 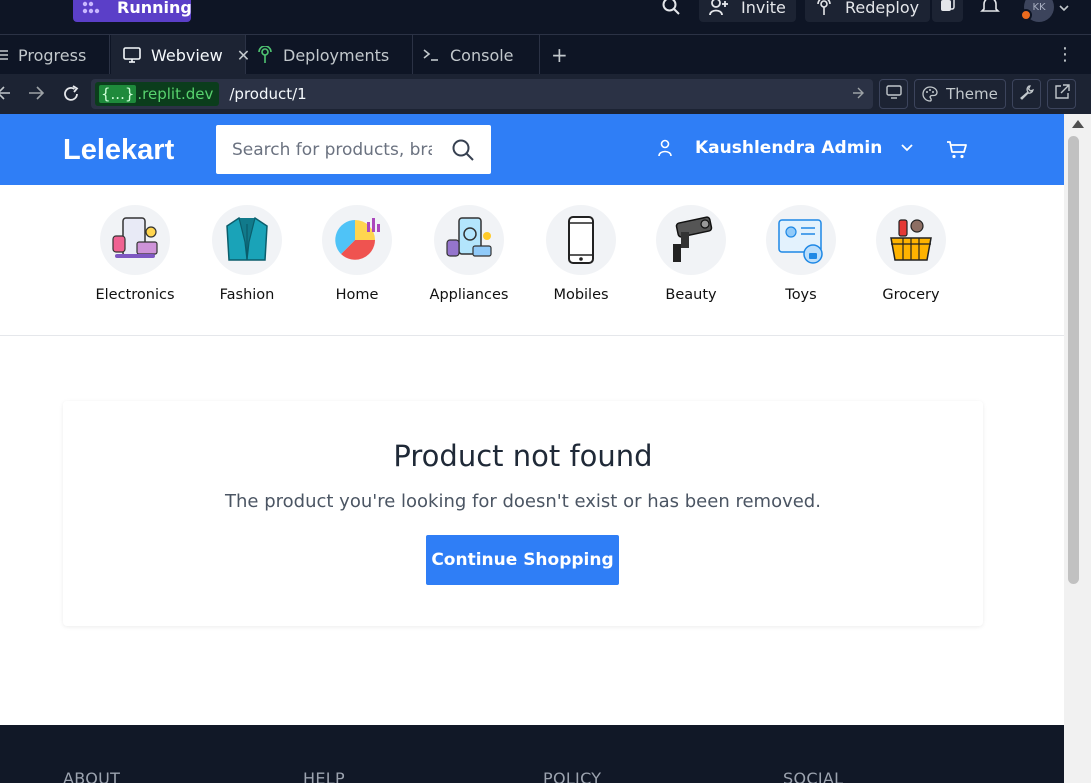 I want to click on category-mobiles: Mobiles, so click(x=581, y=254).